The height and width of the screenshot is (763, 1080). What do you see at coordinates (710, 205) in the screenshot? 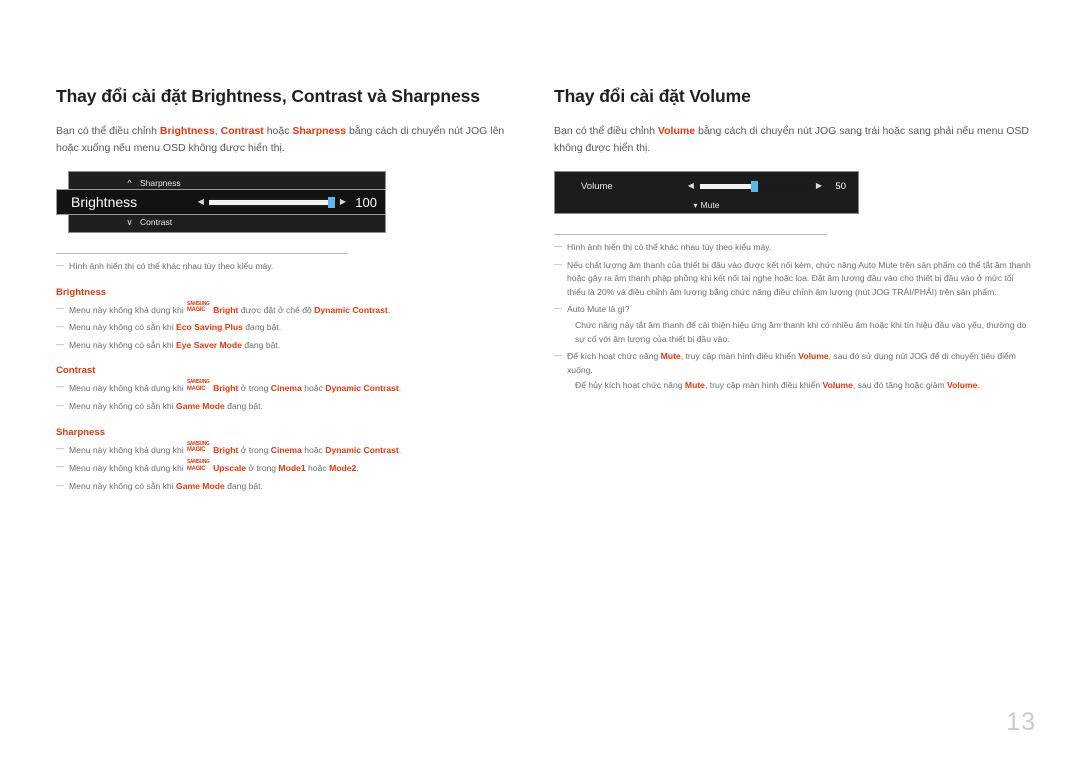
I see `osd-row-mute-label: Mute` at bounding box center [710, 205].